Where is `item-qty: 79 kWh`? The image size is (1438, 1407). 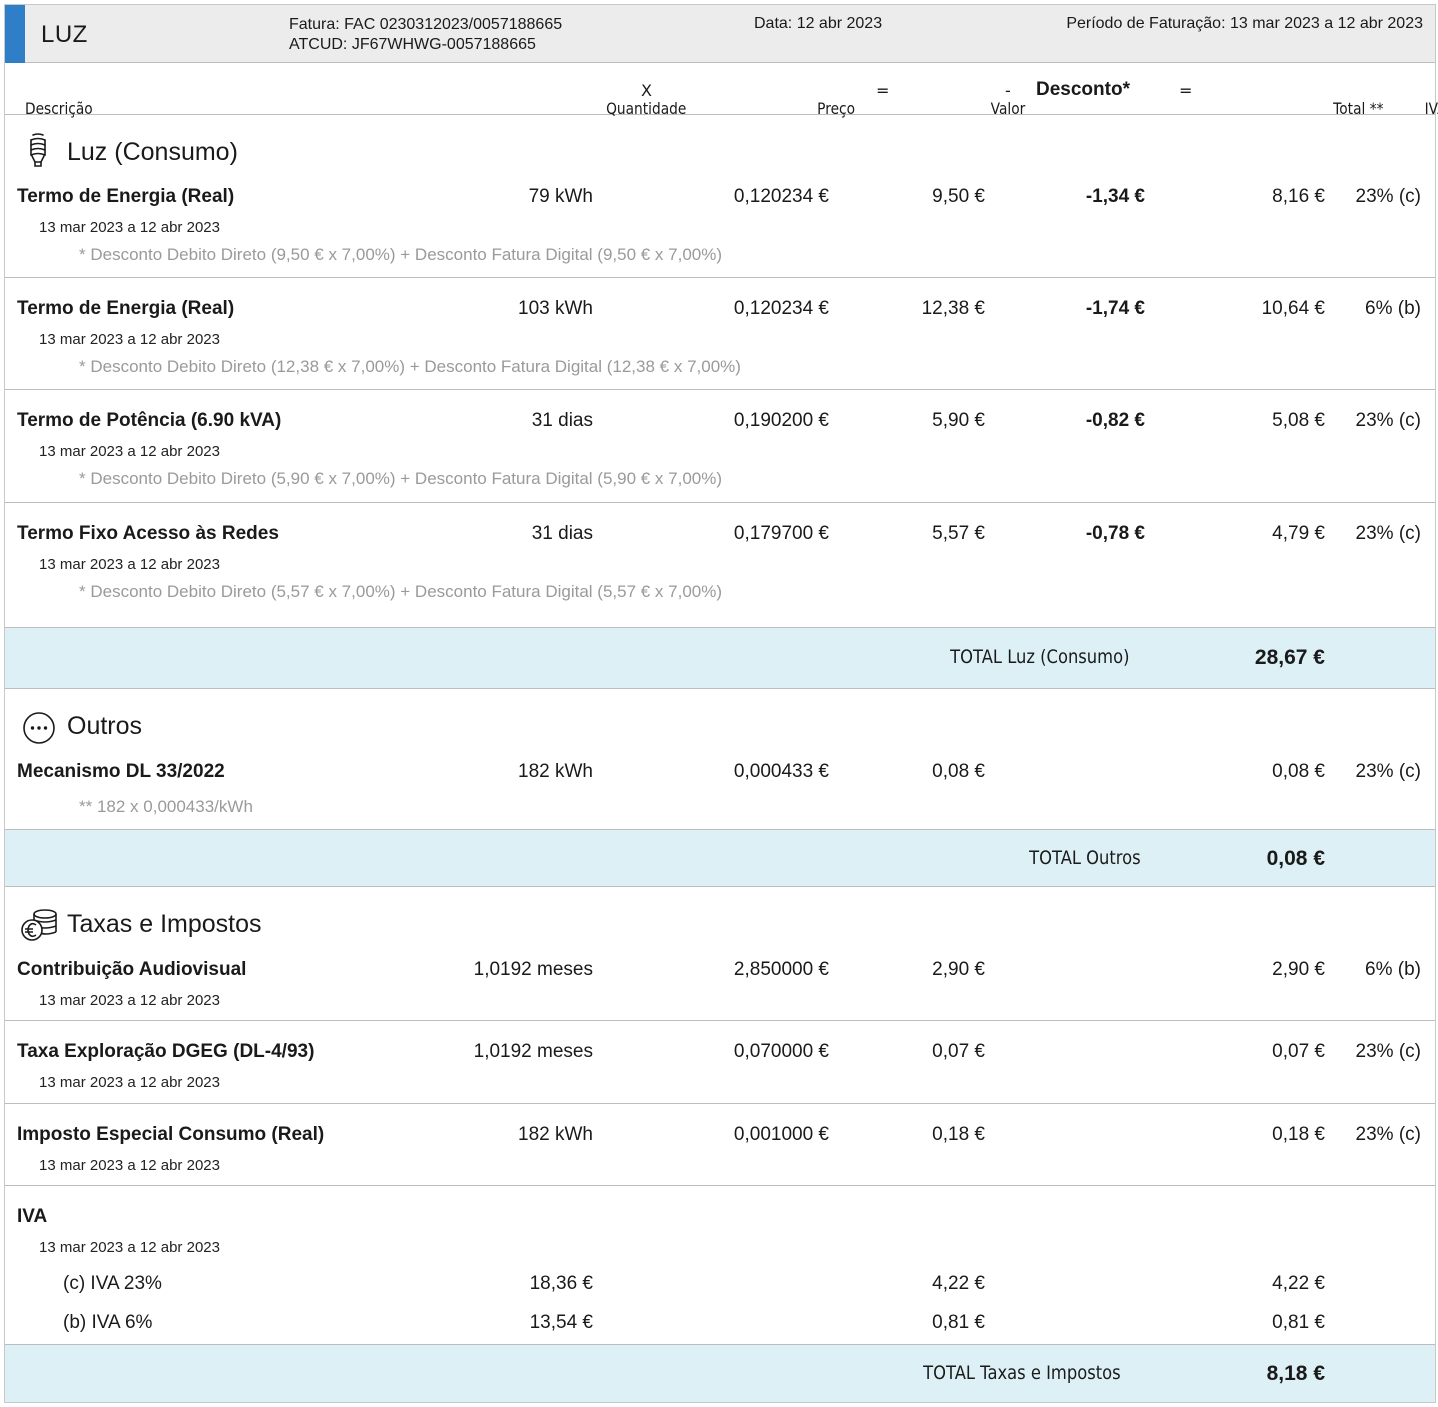
item-qty: 79 kWh is located at coordinates (560, 196).